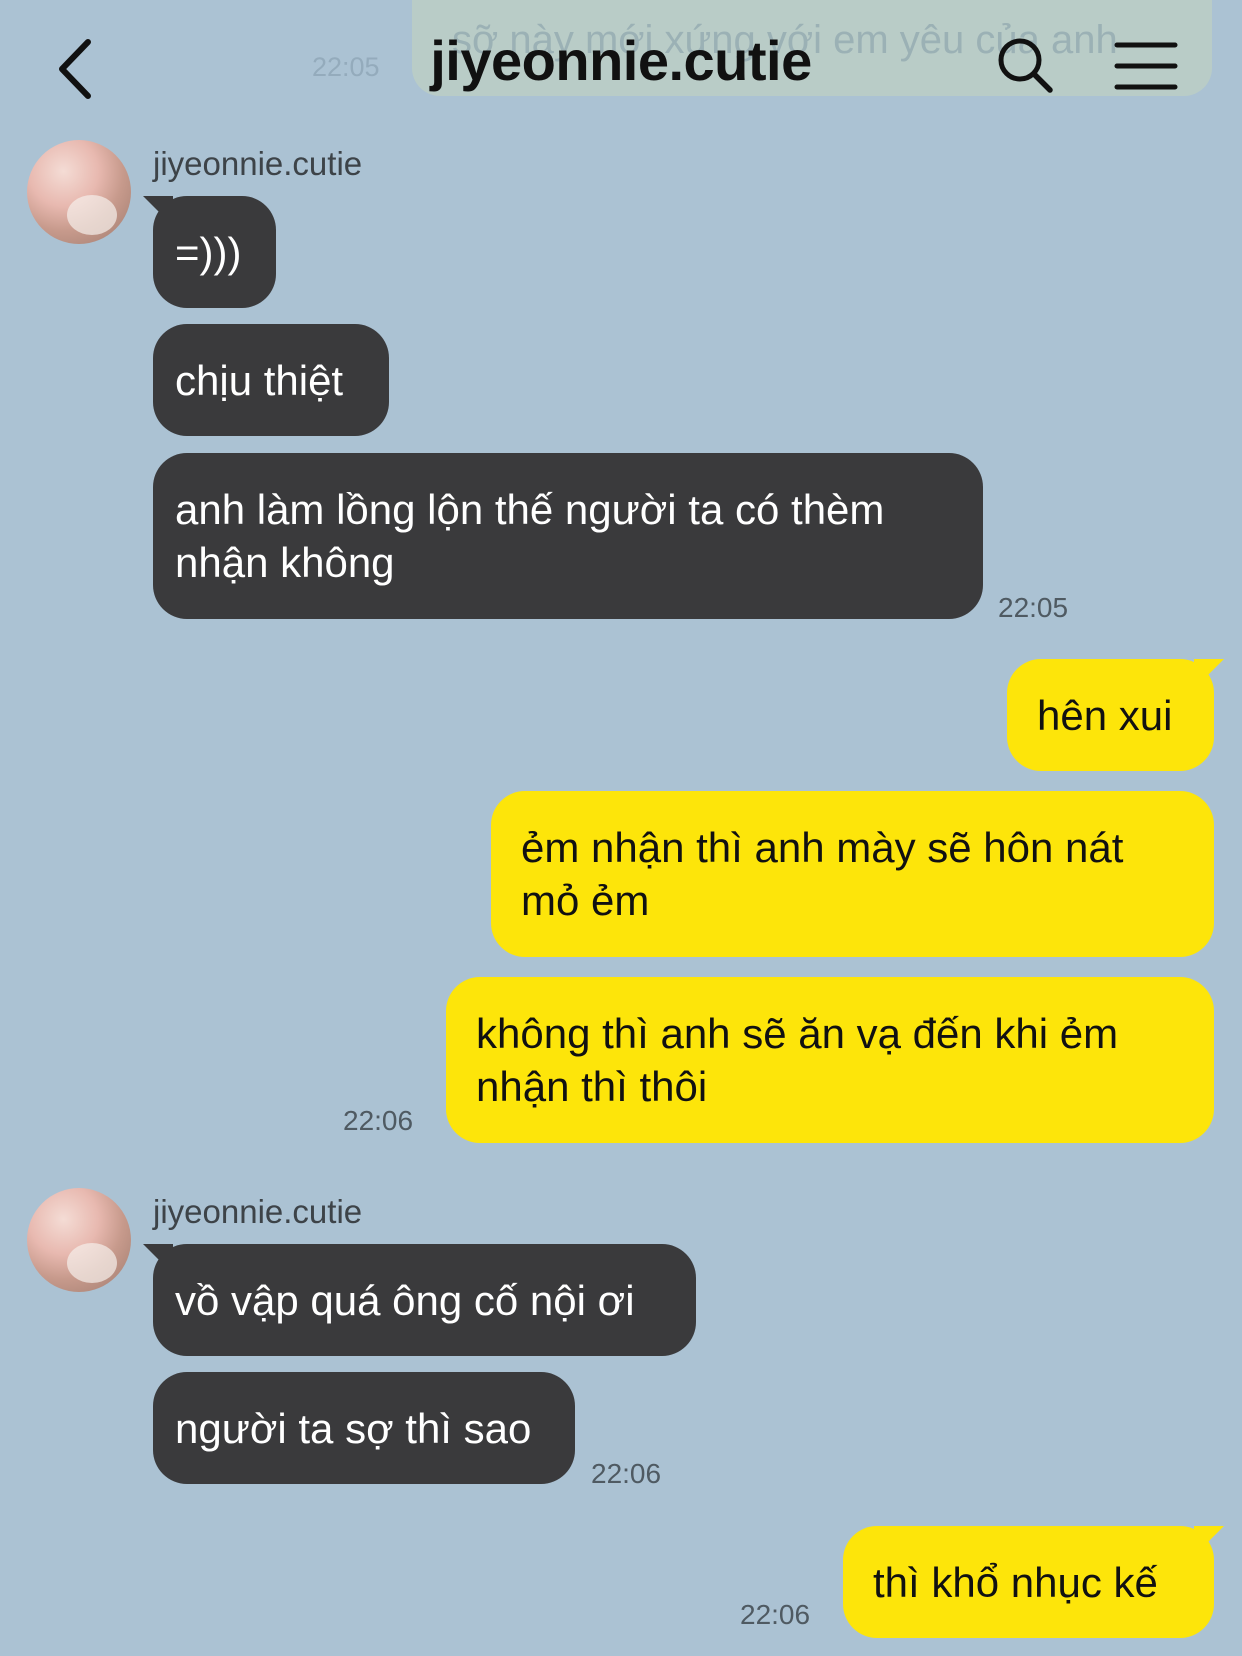 The image size is (1242, 1656). I want to click on message-bubble-incoming: chịu thiệt, so click(271, 380).